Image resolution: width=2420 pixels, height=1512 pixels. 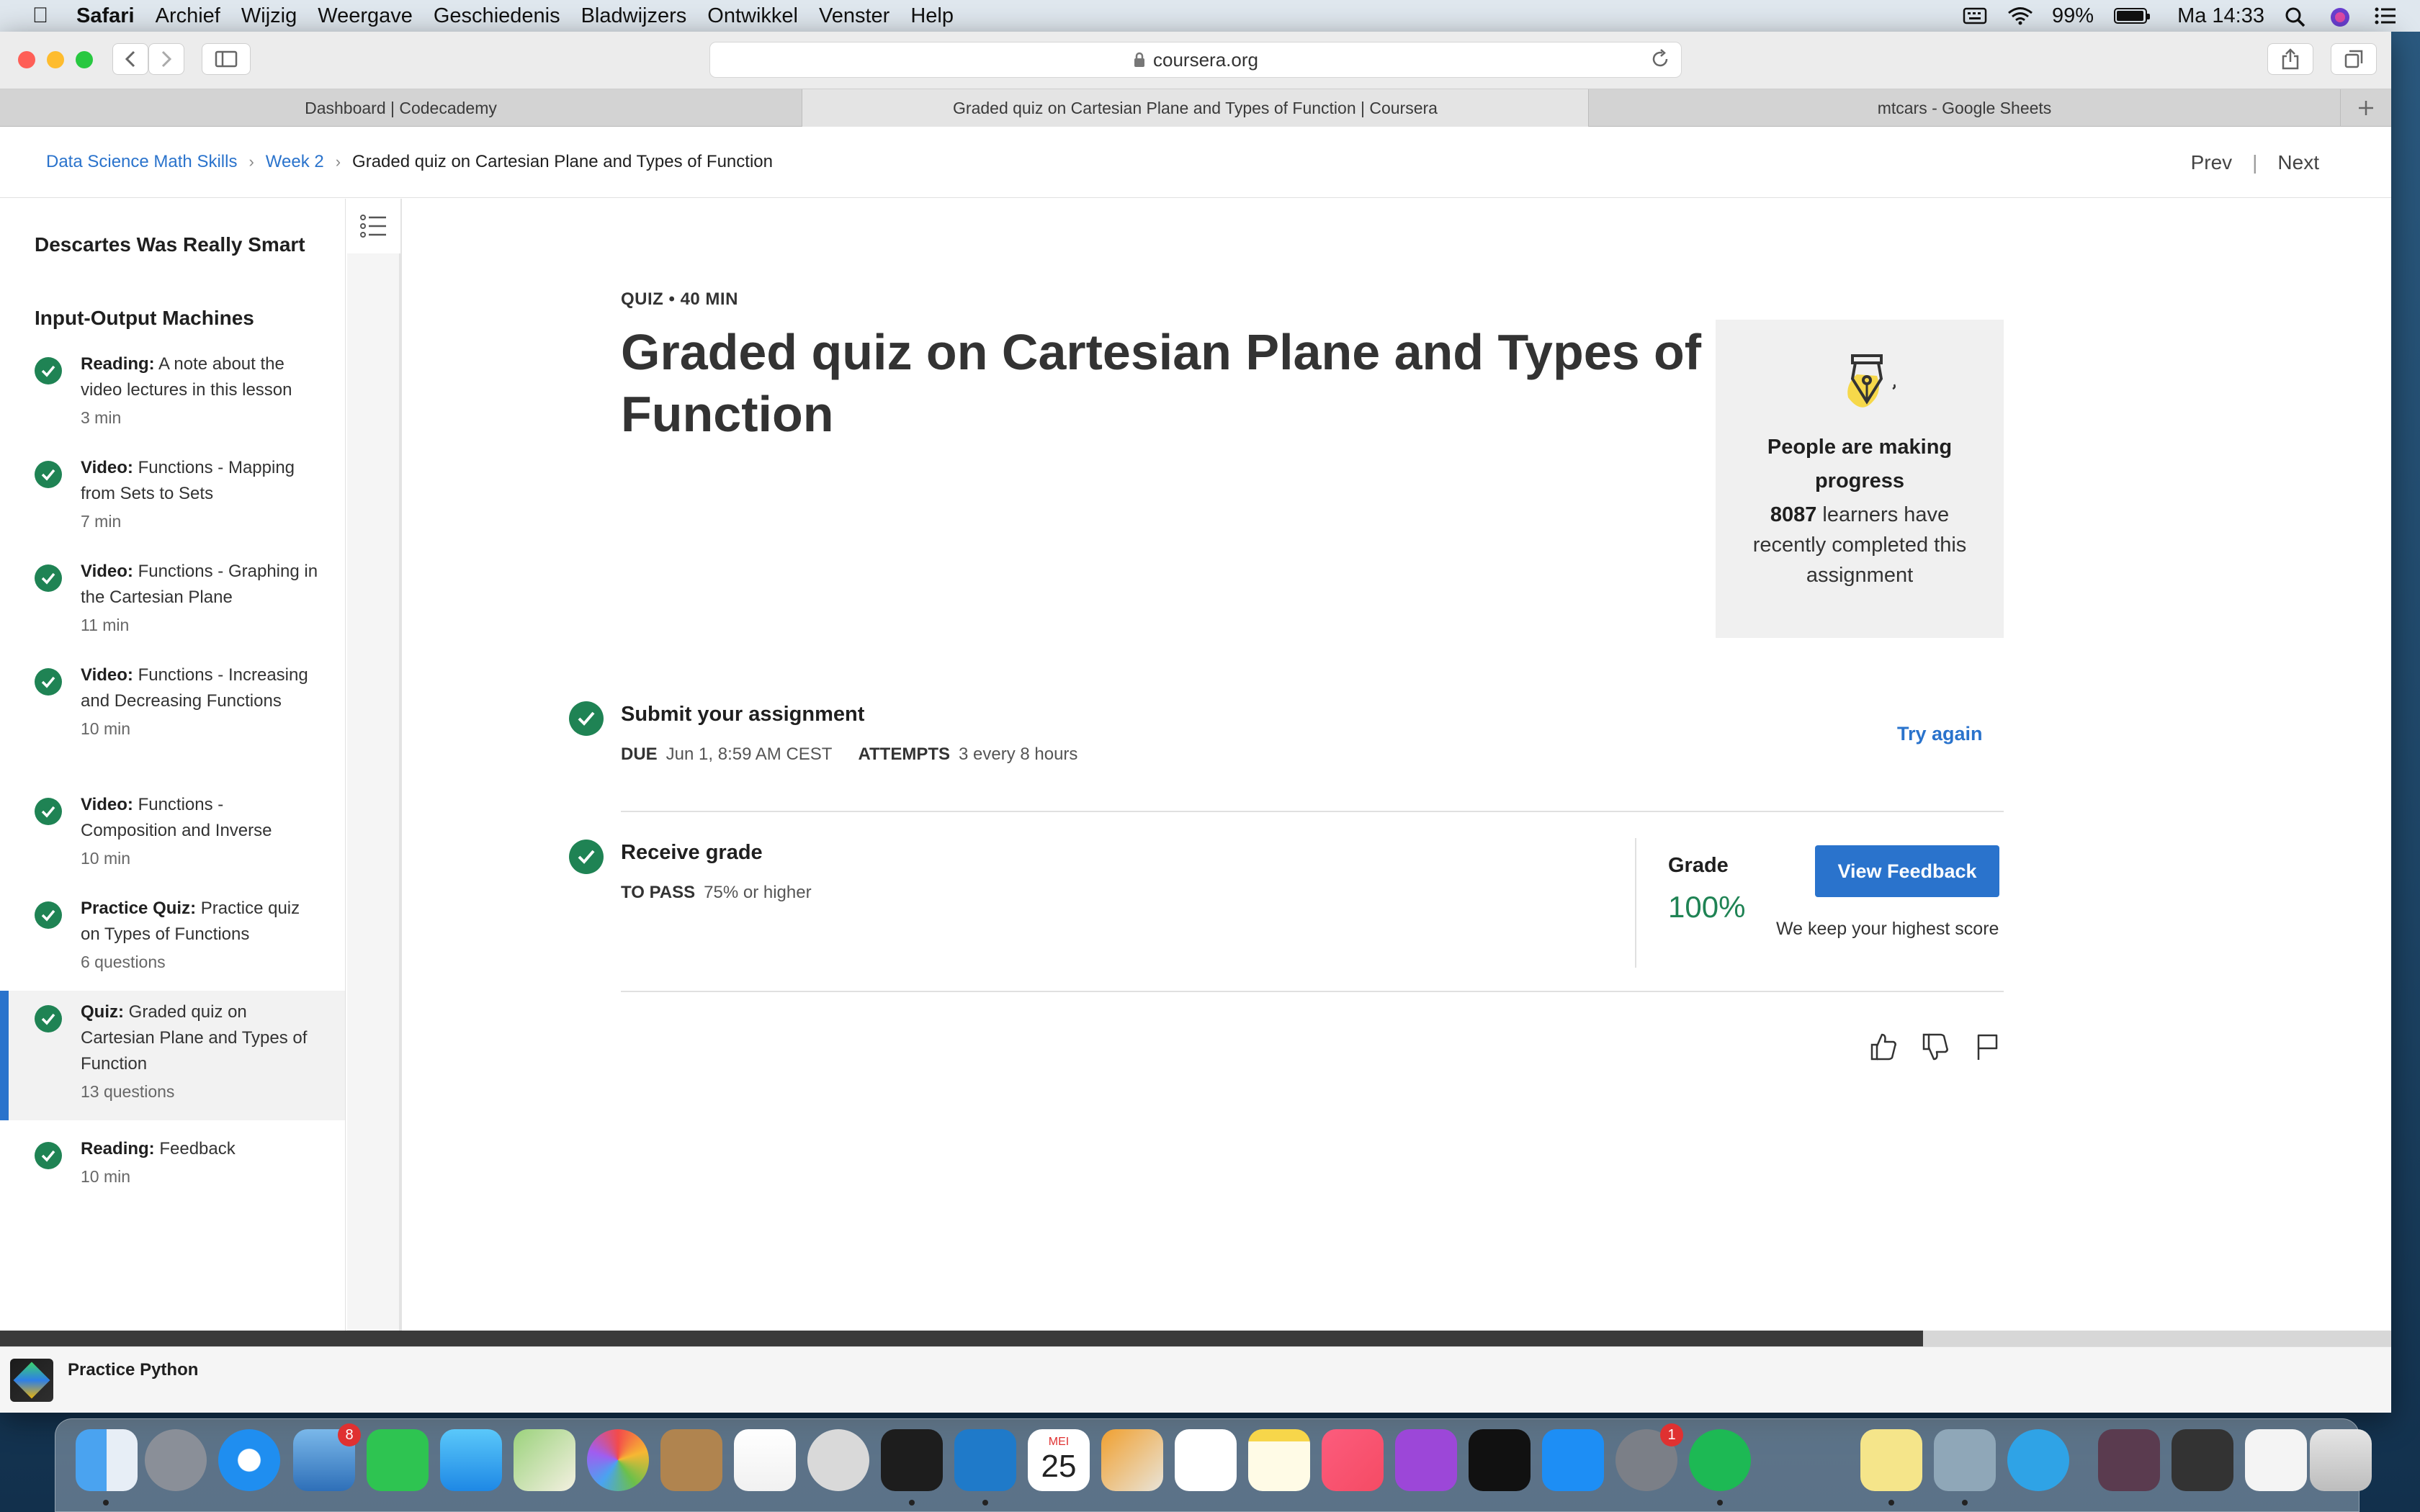 What do you see at coordinates (84, 59) in the screenshot?
I see `window-fullscreen-button` at bounding box center [84, 59].